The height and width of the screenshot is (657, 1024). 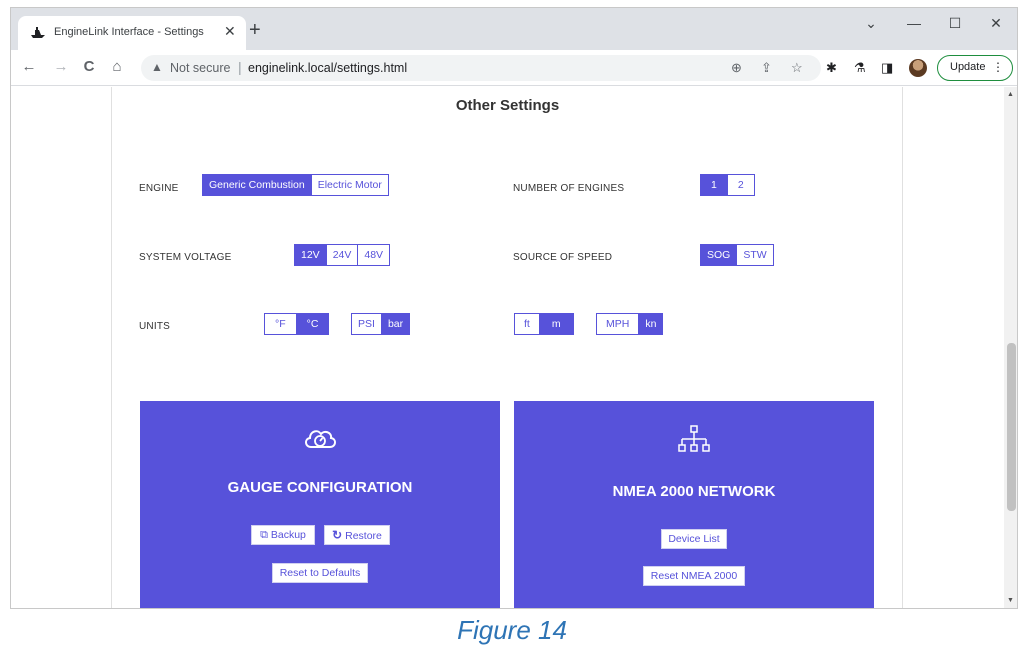 What do you see at coordinates (157, 67) in the screenshot?
I see `warning-icon: ▲` at bounding box center [157, 67].